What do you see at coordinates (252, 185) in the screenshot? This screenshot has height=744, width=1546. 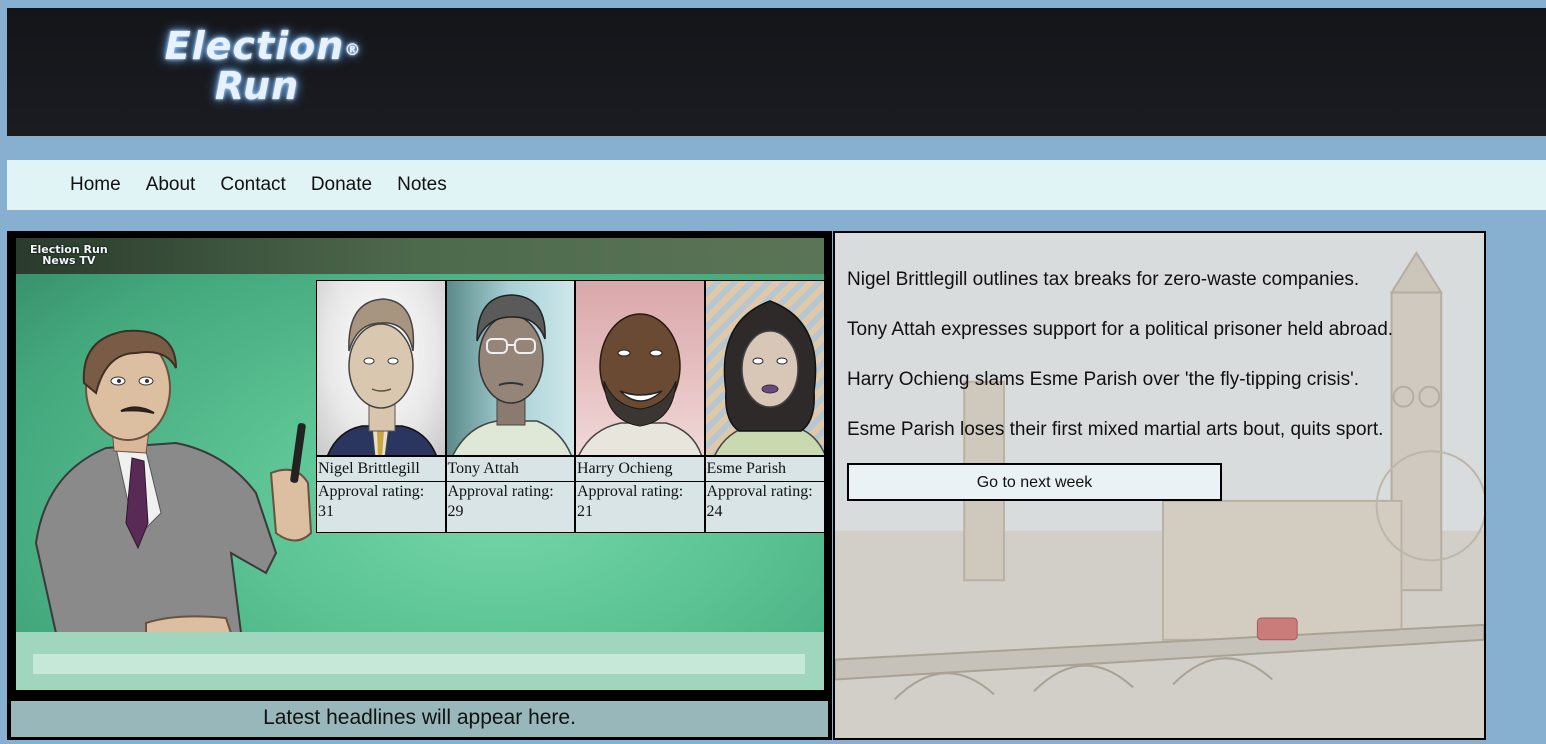 I see `nav-contact-link: Contact` at bounding box center [252, 185].